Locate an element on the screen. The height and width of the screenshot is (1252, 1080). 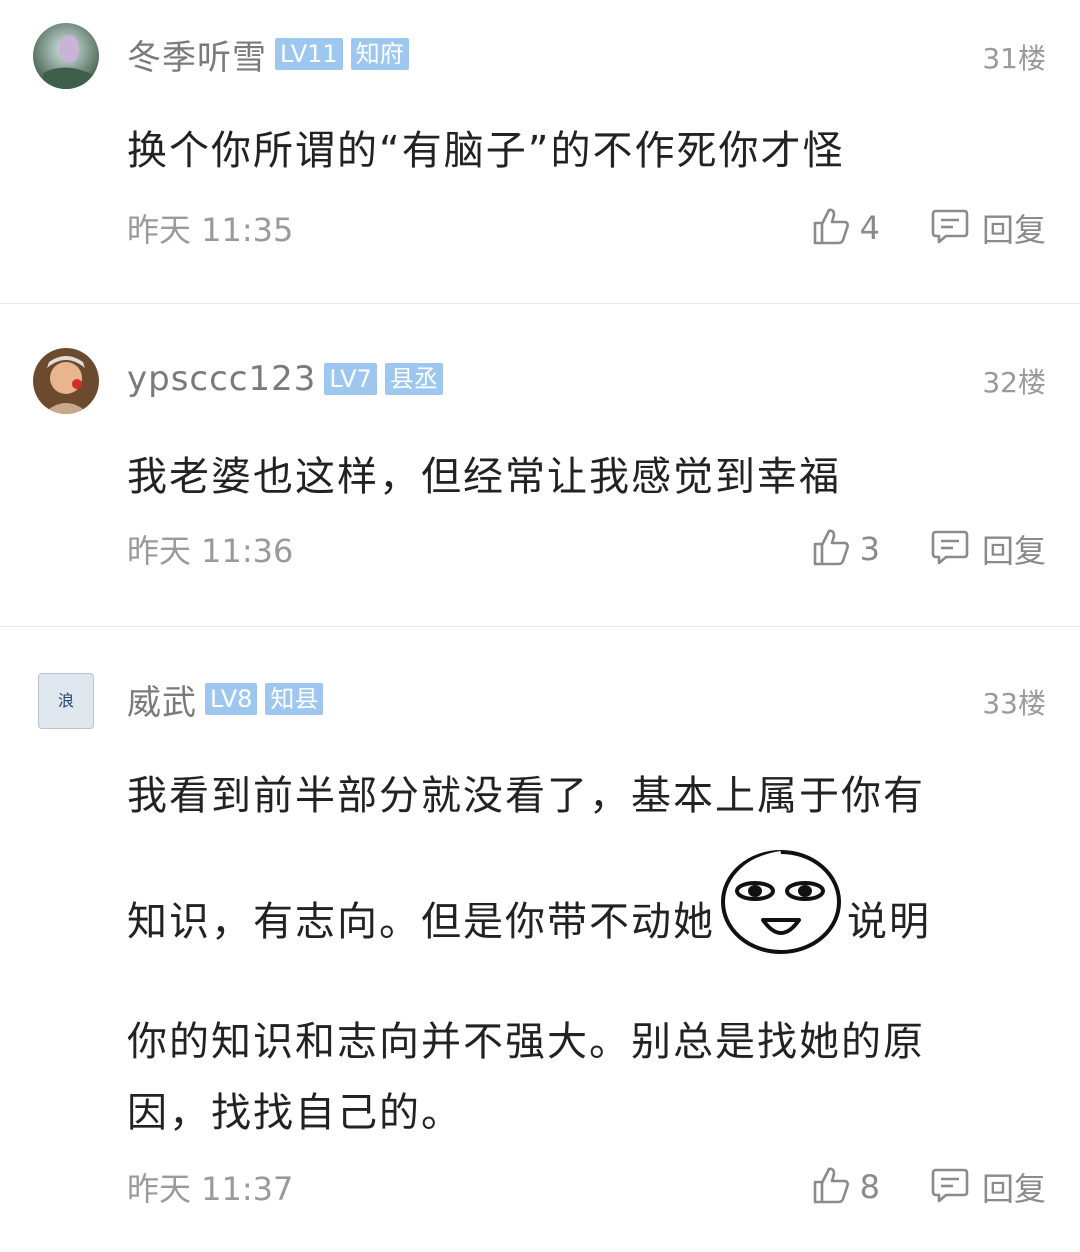
comment-text: 换个你所谓的“有脑子”的不作死你才怪 is located at coordinates (486, 151).